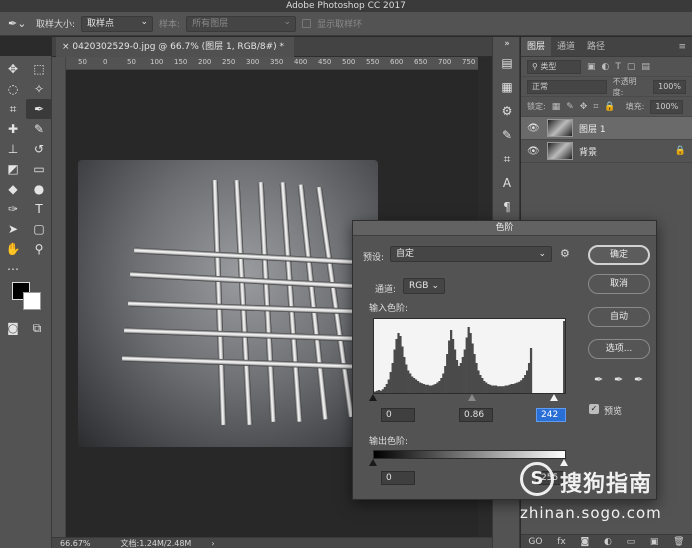 The image size is (692, 548). Describe the element at coordinates (591, 67) in the screenshot. I see `filter-pixel-icon: ▣` at that location.